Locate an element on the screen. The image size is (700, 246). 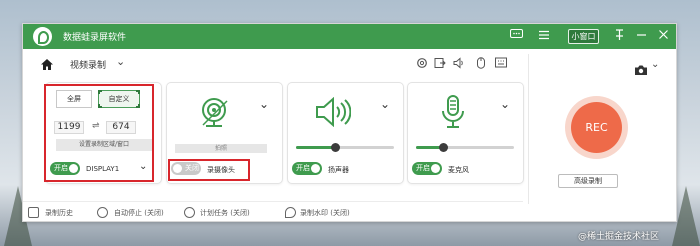
rec-button: REC is located at coordinates (596, 127).